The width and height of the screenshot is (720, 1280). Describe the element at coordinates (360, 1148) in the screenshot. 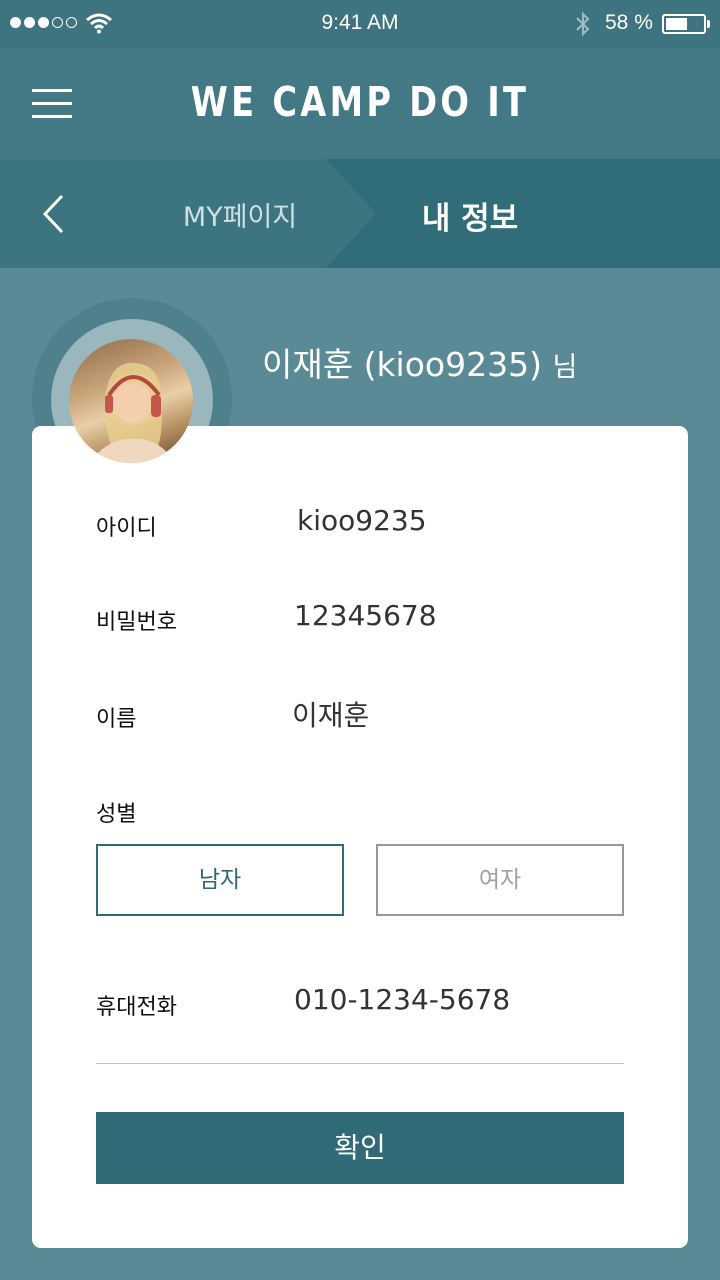

I see `confirm-button: 확인` at that location.